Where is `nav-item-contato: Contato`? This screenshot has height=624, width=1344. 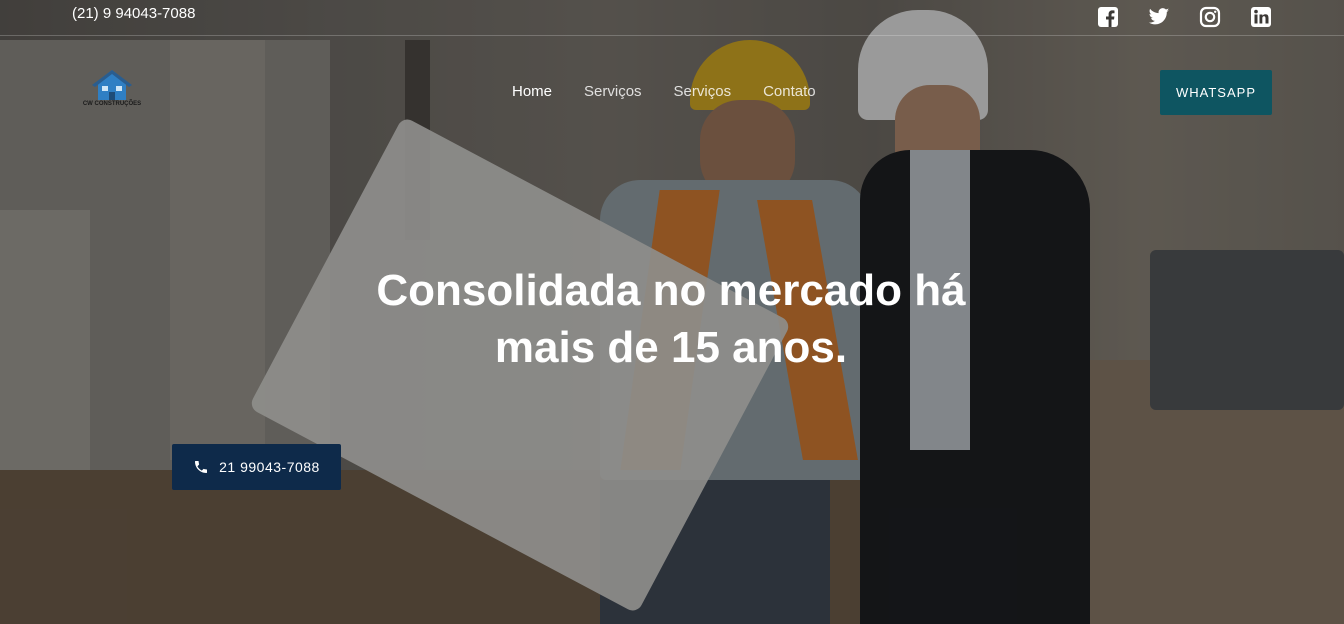
nav-item-contato: Contato is located at coordinates (789, 91).